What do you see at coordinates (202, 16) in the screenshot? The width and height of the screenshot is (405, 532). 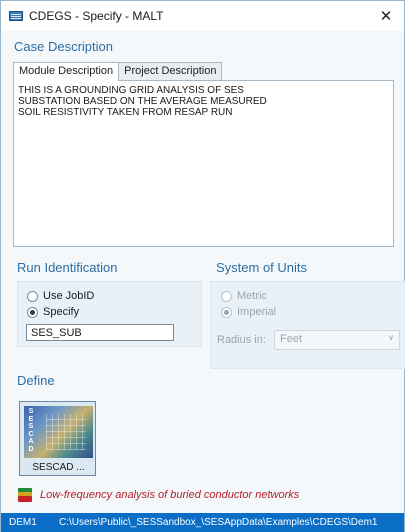 I see `title-bar: CDEGS - Specify - MALT ✕` at bounding box center [202, 16].